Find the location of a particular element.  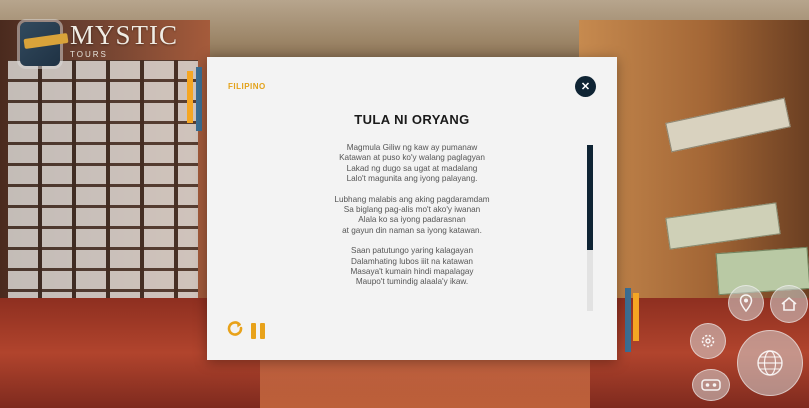

close-icon: ✕ is located at coordinates (585, 87).